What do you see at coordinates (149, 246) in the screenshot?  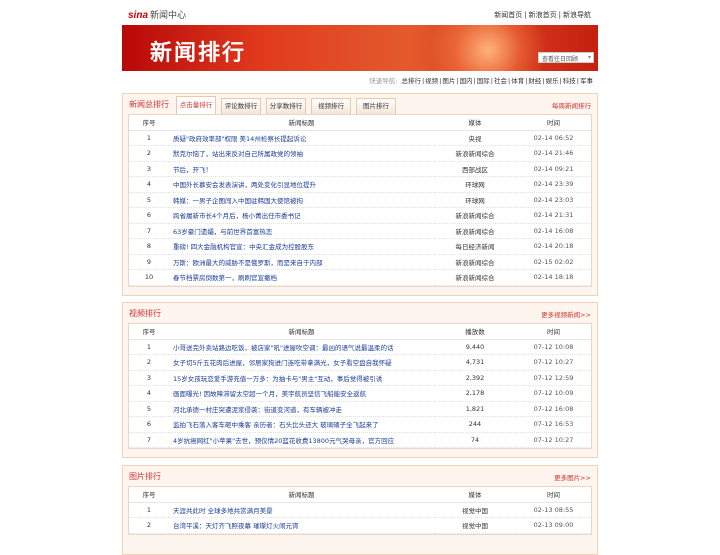 I see `rank-cell: 8` at bounding box center [149, 246].